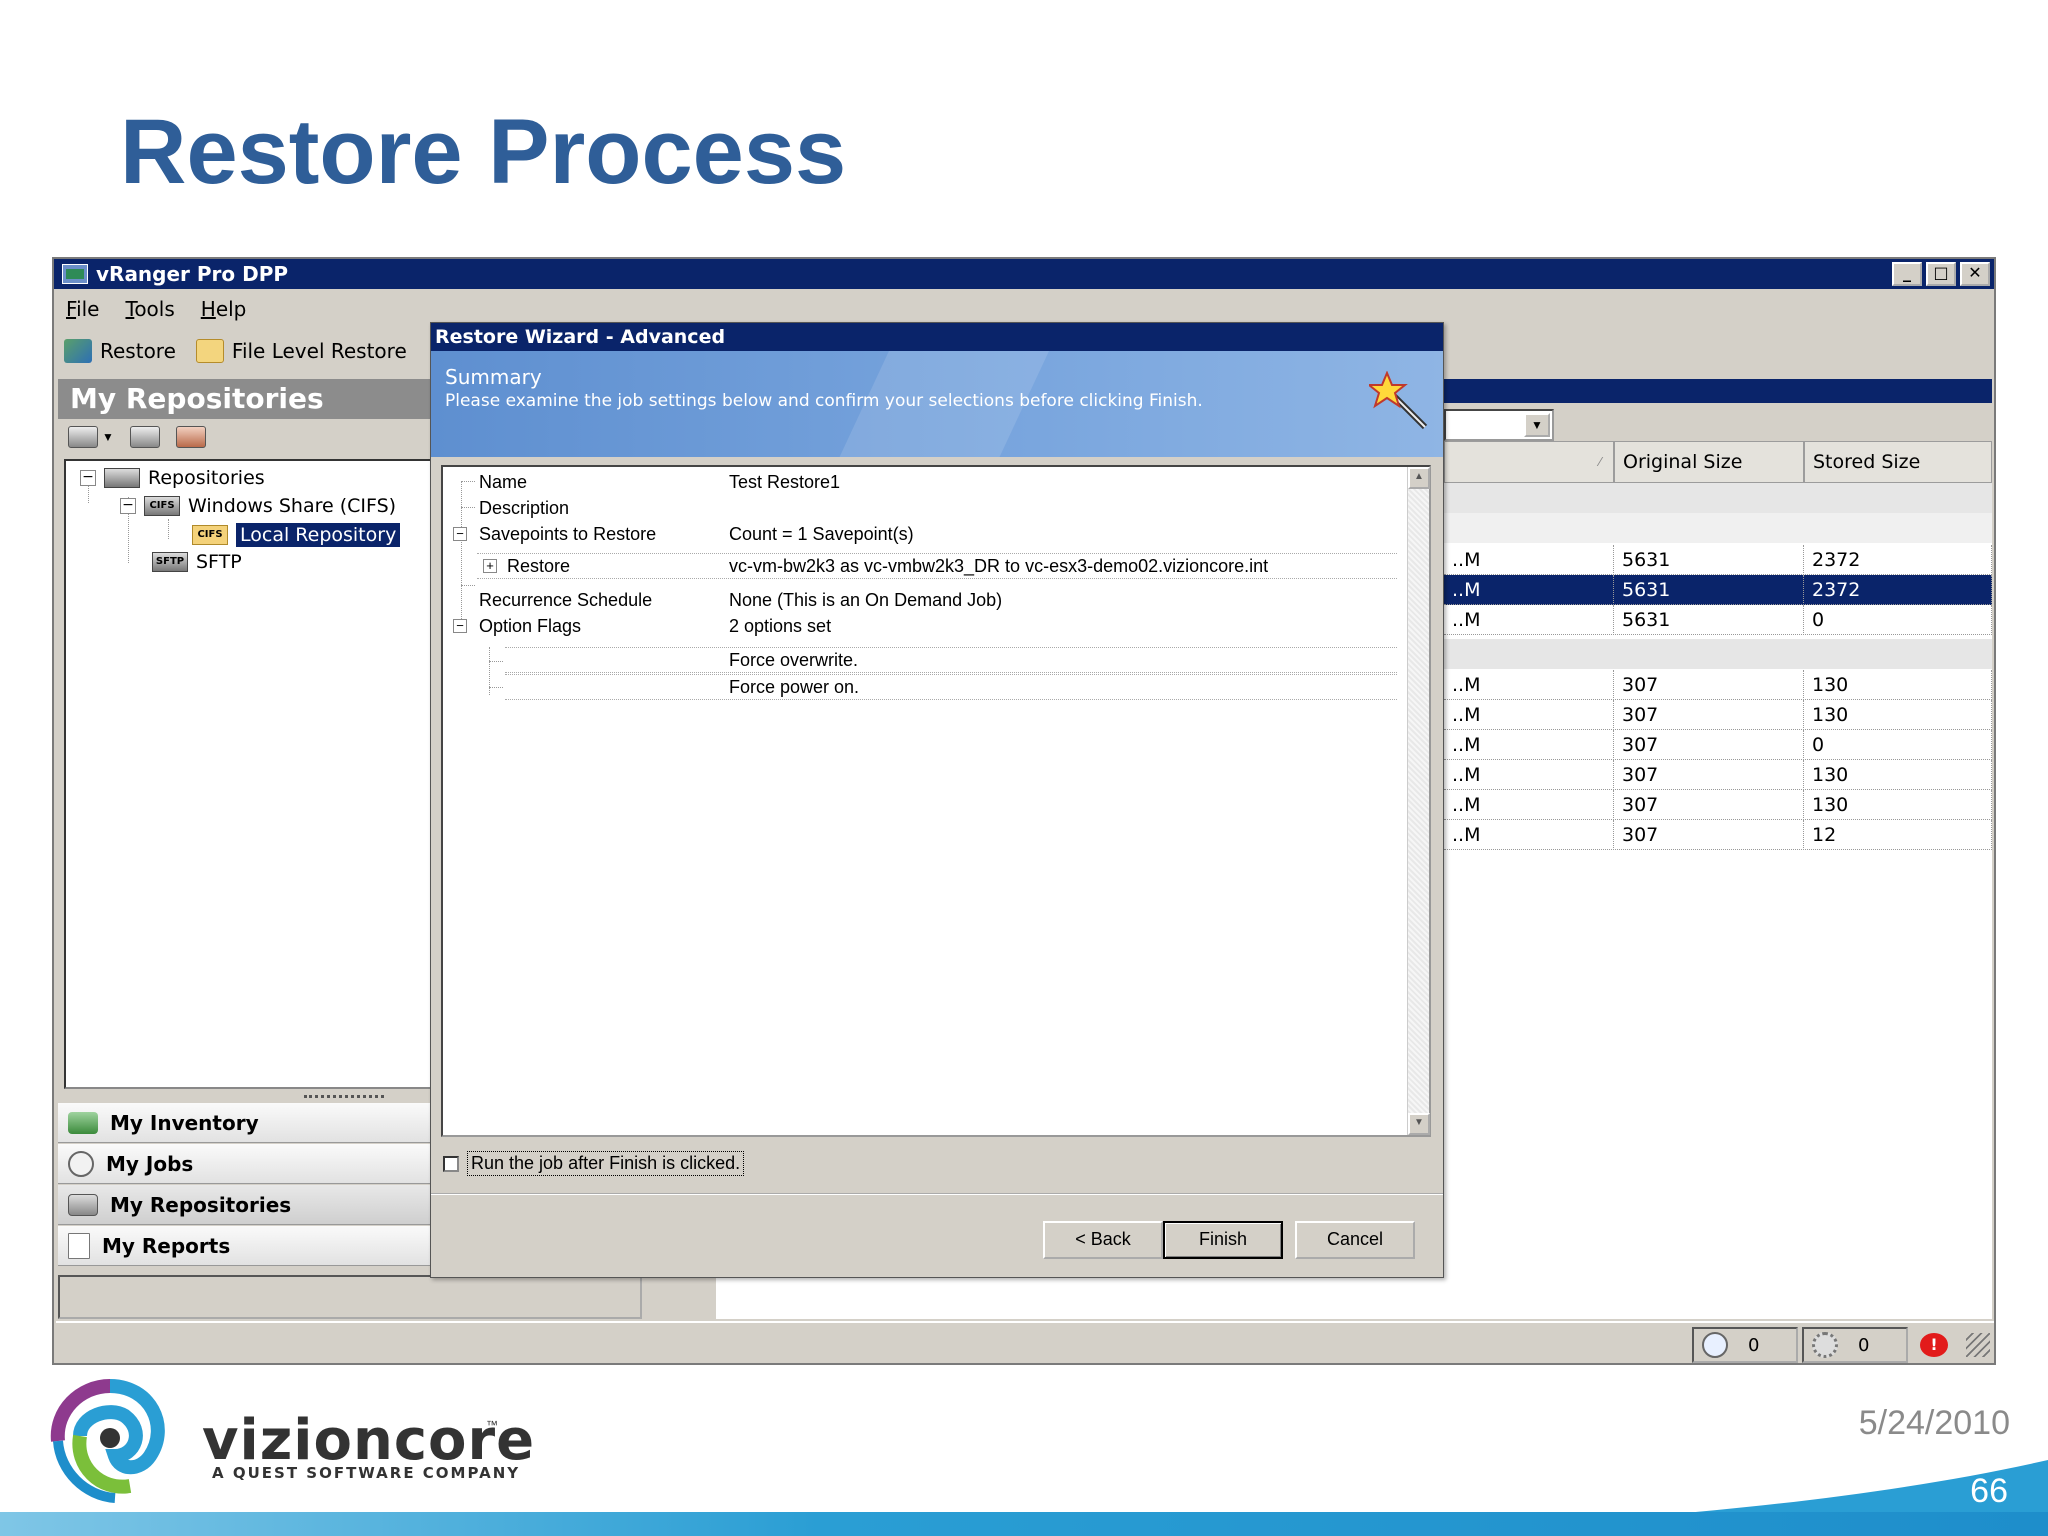 The image size is (2048, 1536). I want to click on table-row-selected: ..M 5631 2372, so click(1718, 590).